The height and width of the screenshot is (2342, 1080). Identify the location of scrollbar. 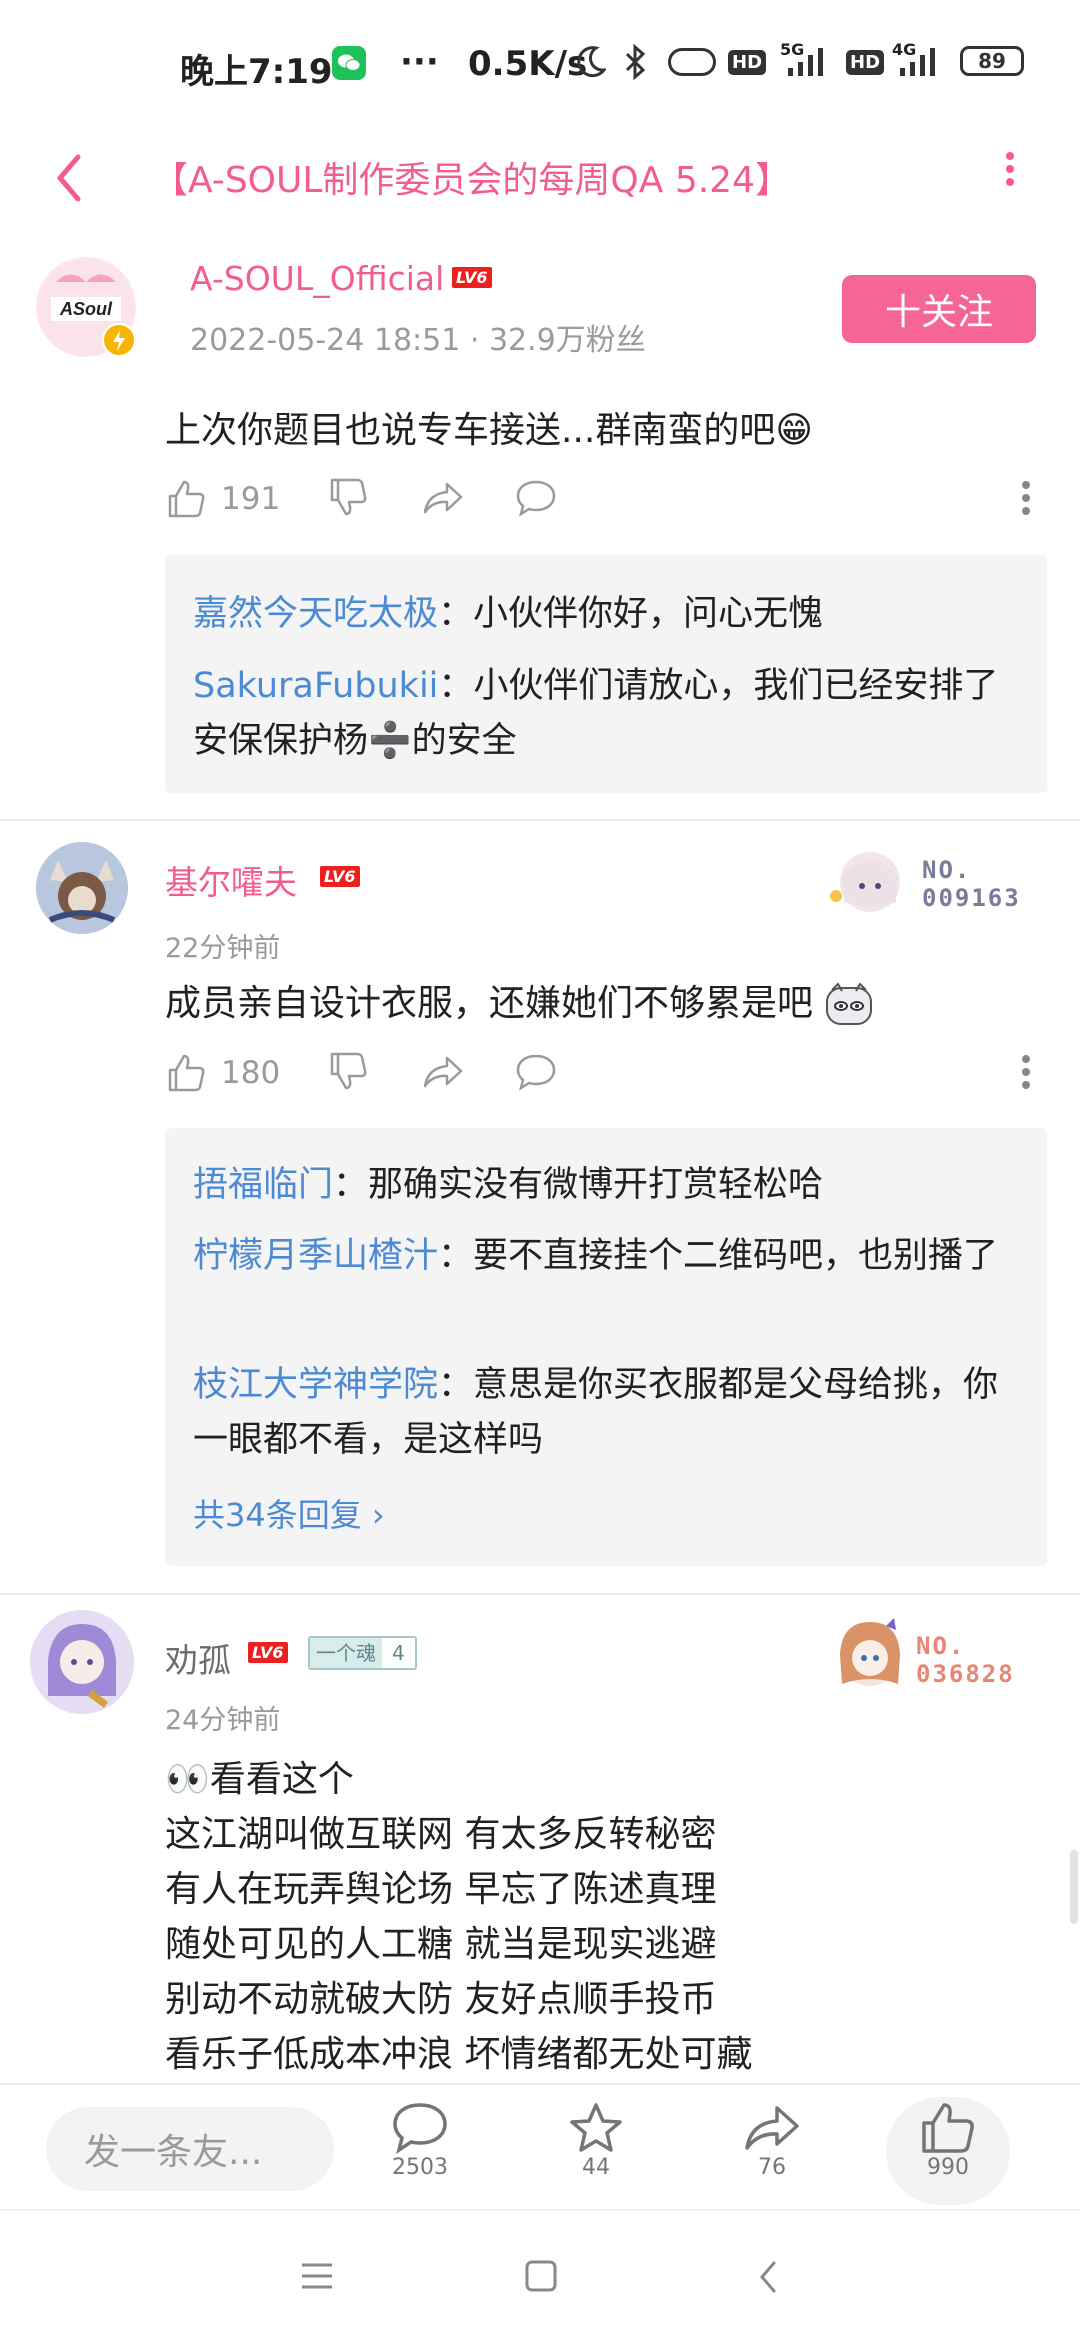
(1074, 1887).